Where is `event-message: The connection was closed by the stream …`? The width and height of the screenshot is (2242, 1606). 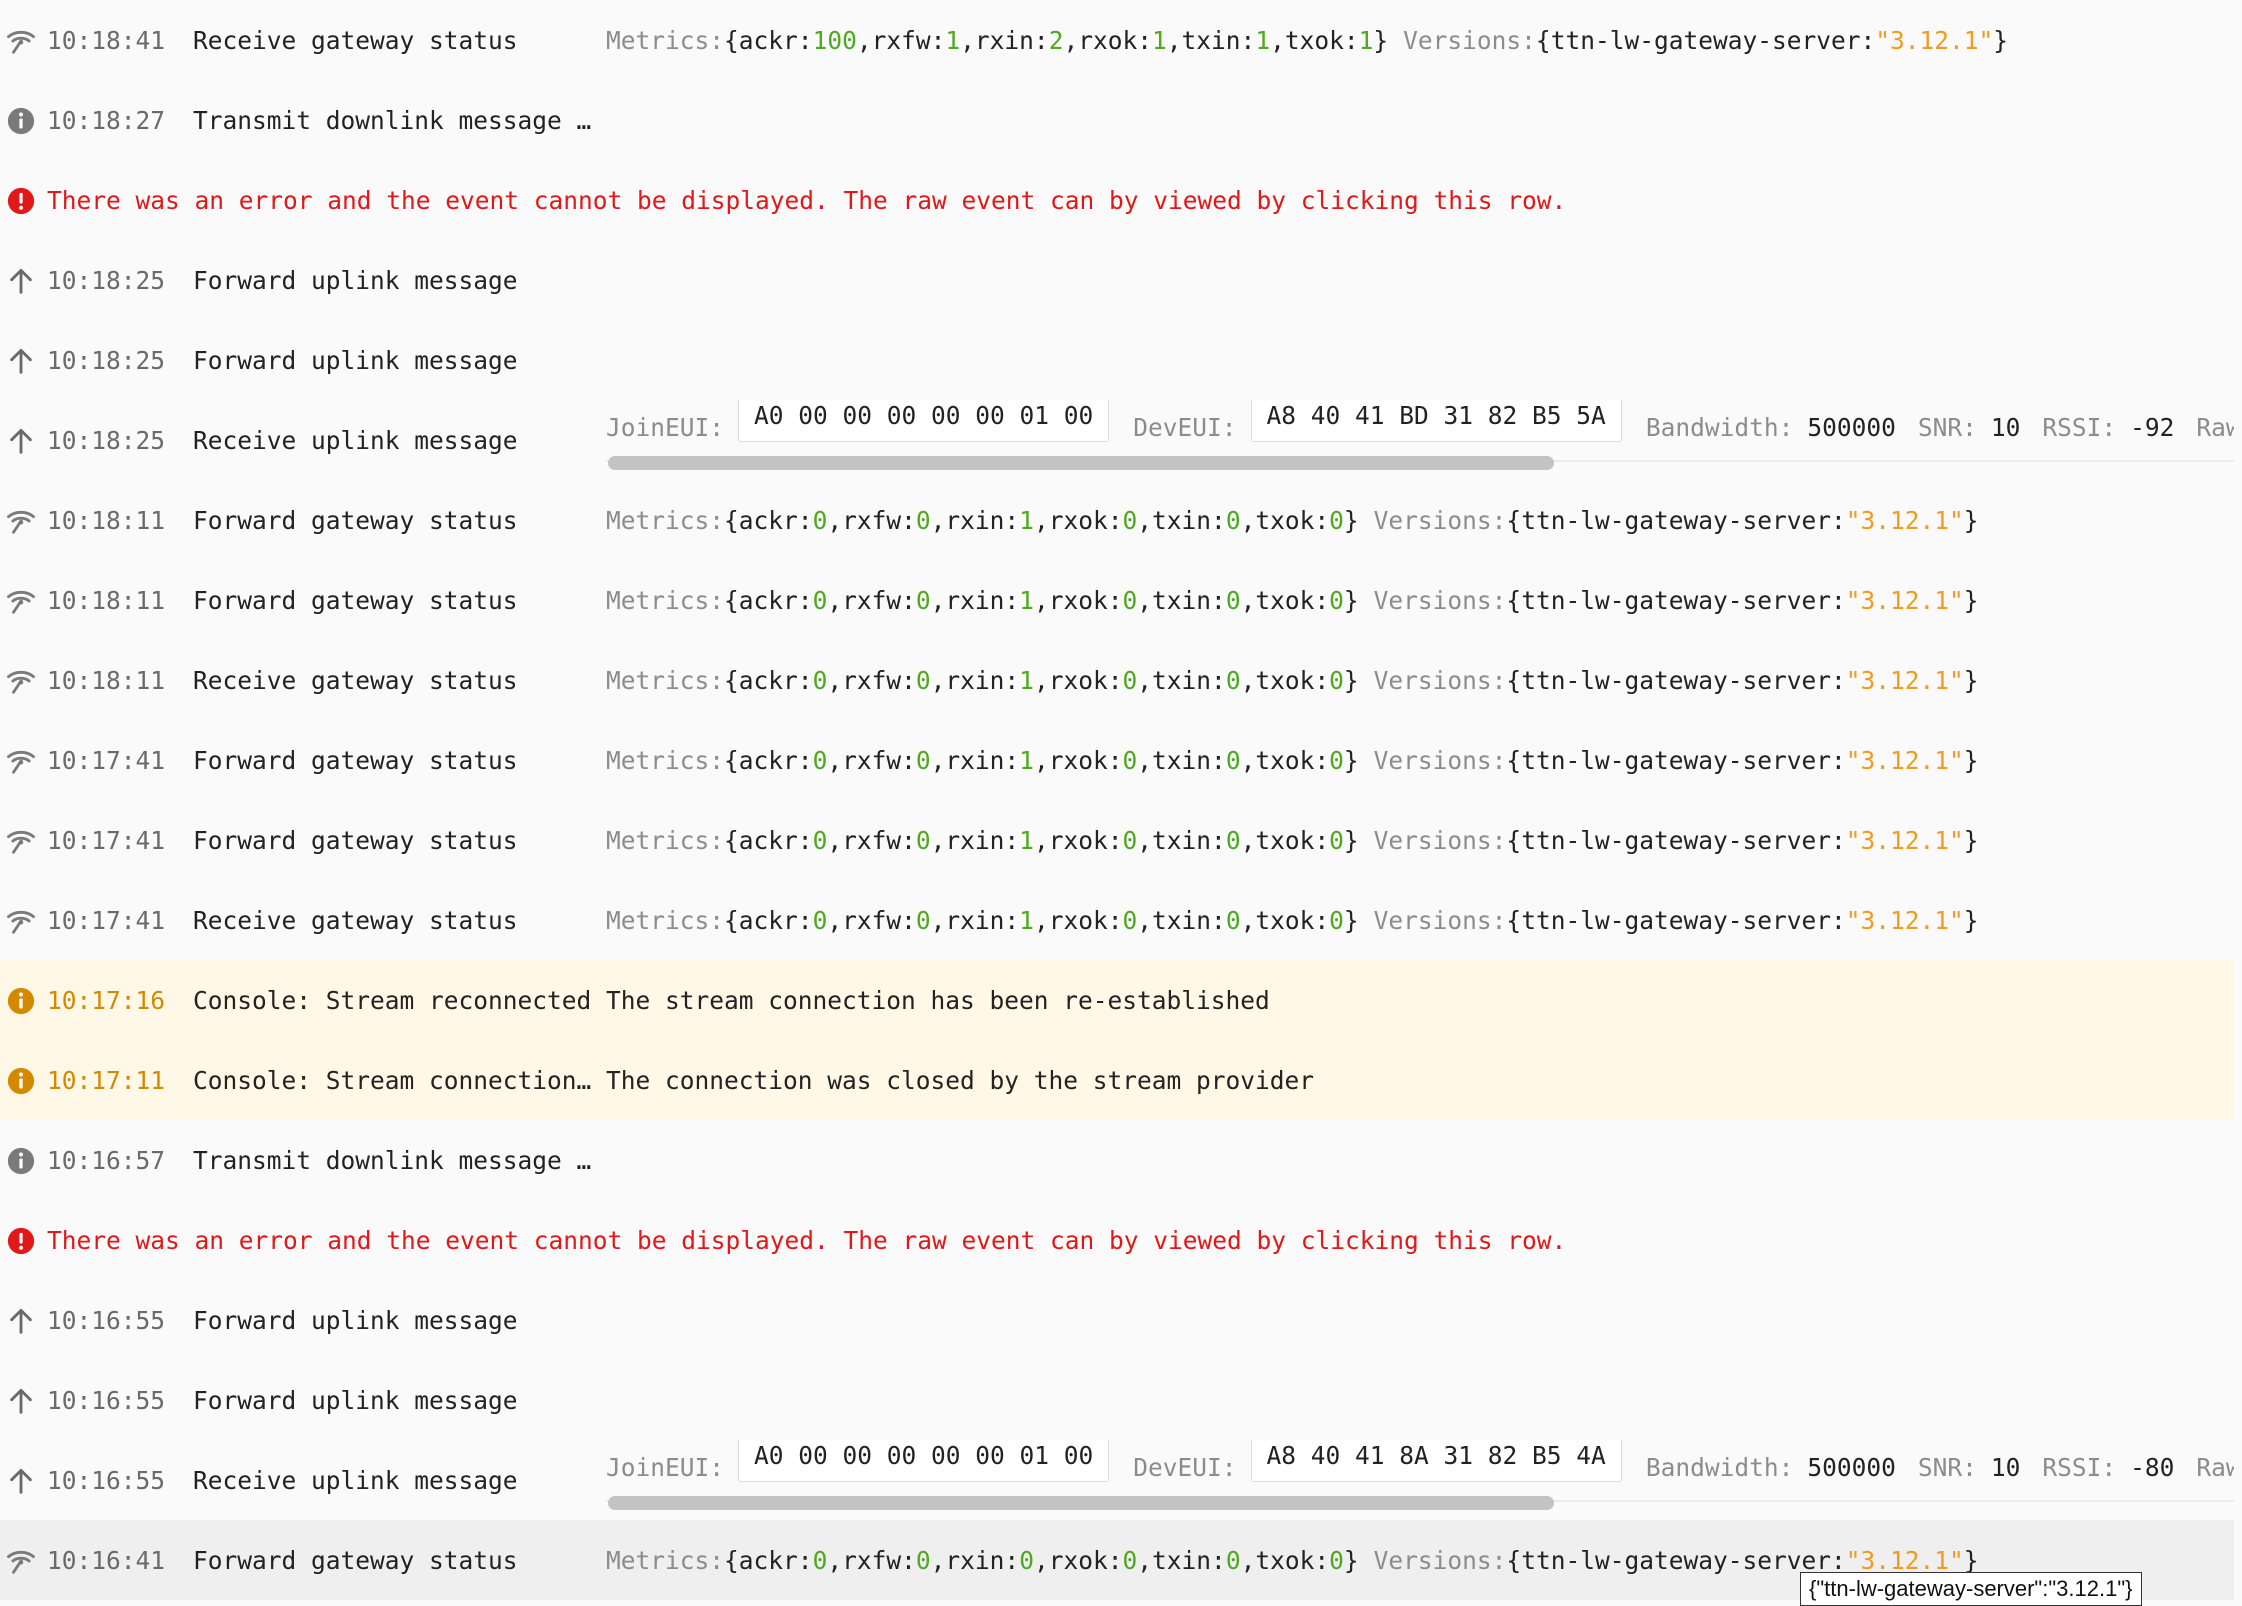 event-message: The connection was closed by the stream … is located at coordinates (960, 1080).